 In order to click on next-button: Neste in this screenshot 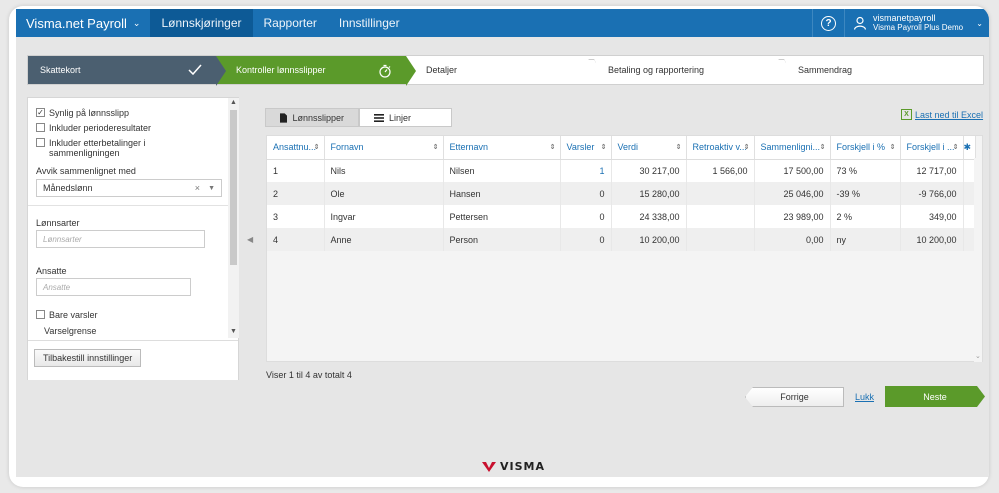, I will do `click(935, 396)`.